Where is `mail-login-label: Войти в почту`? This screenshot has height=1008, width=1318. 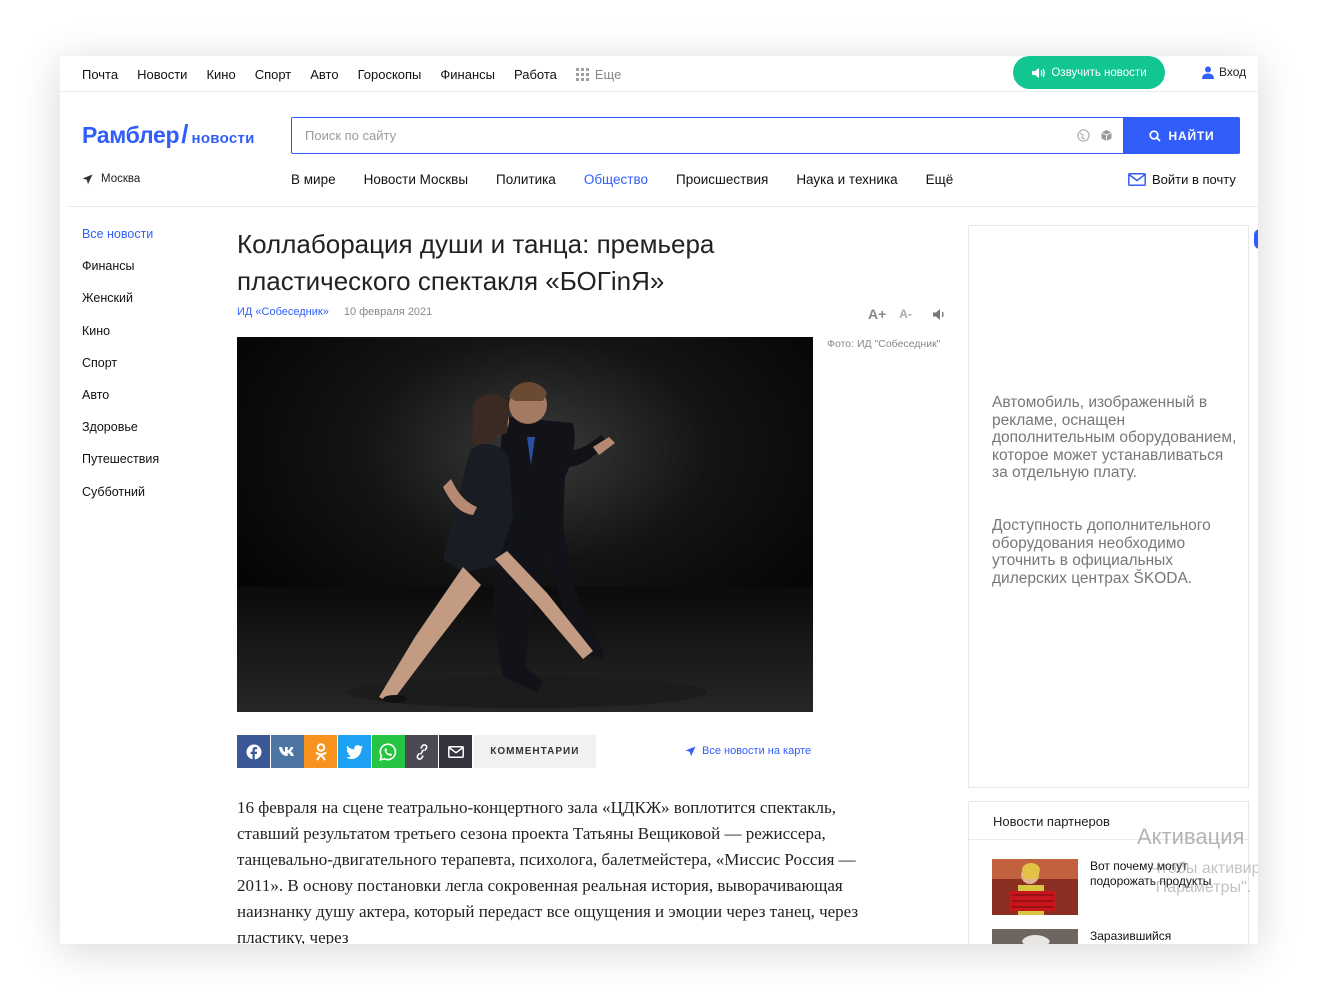 mail-login-label: Войти в почту is located at coordinates (1194, 179).